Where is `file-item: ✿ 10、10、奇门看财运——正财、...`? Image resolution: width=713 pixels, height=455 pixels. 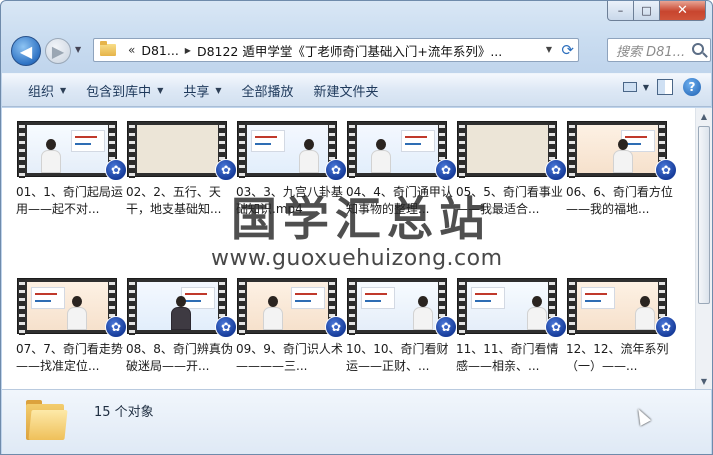 file-item: ✿ 10、10、奇门看财运——正财、... is located at coordinates (401, 333).